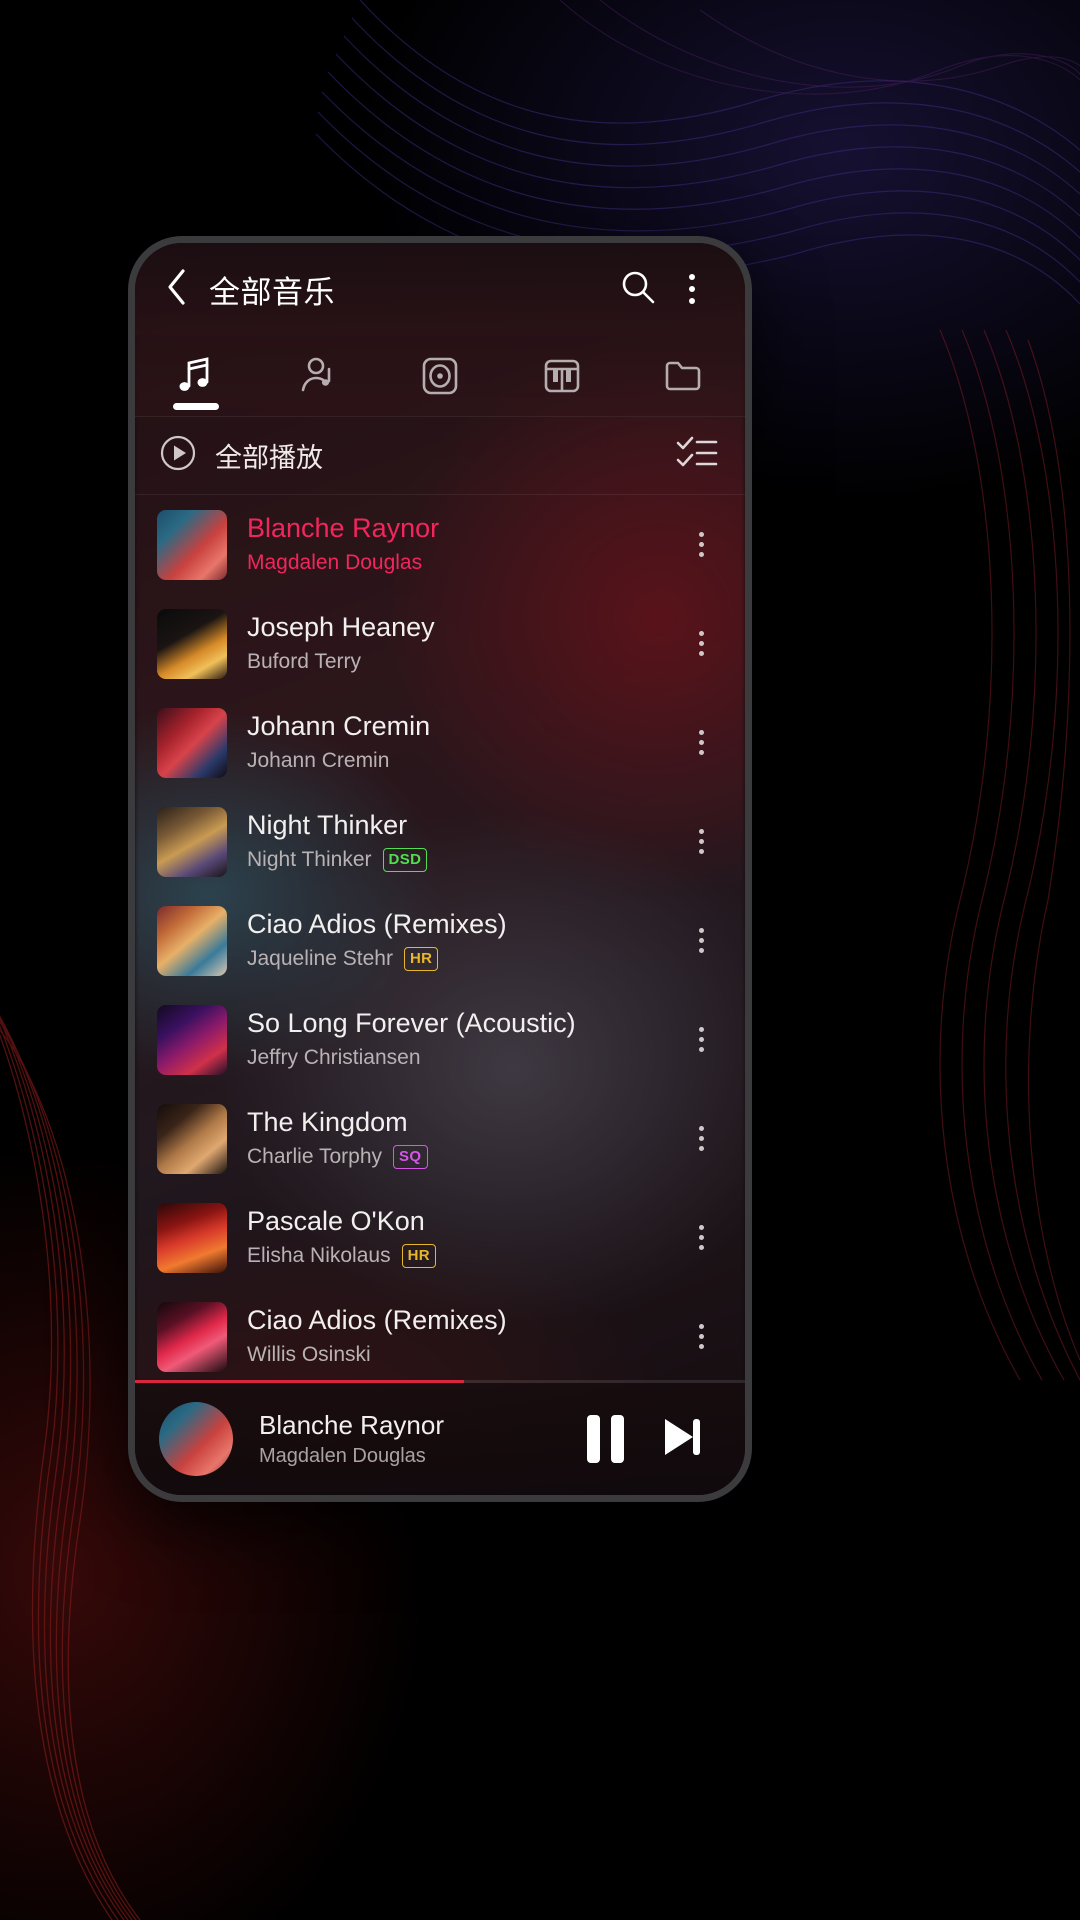  Describe the element at coordinates (440, 1138) in the screenshot. I see `list-item: The Kingdom Charlie Torphy SQ` at that location.